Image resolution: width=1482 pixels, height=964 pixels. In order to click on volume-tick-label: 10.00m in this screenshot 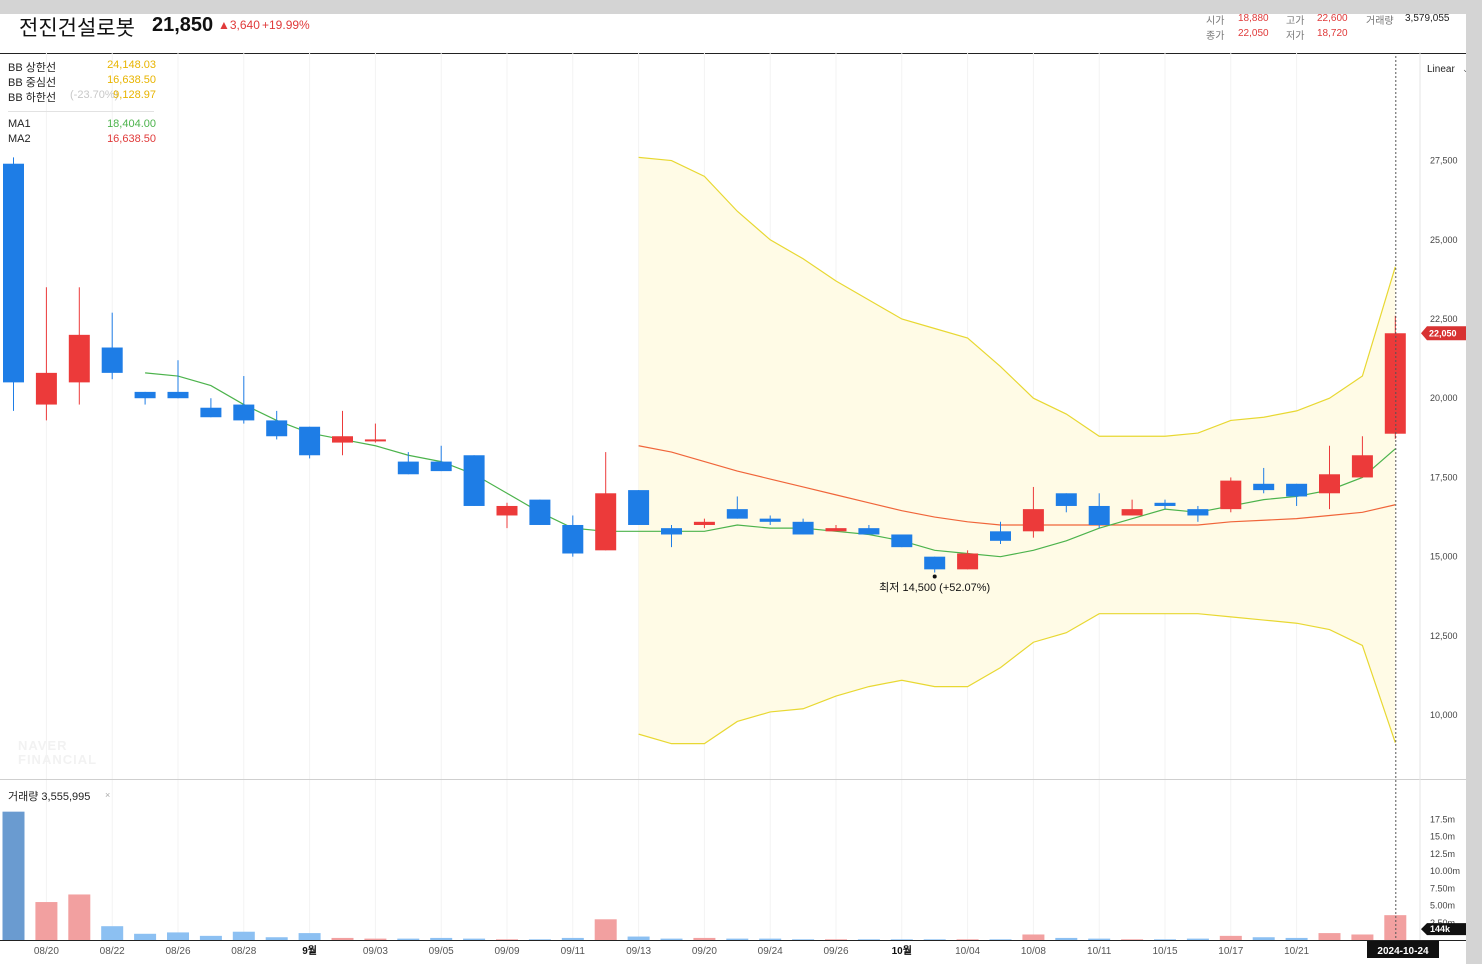, I will do `click(1445, 871)`.